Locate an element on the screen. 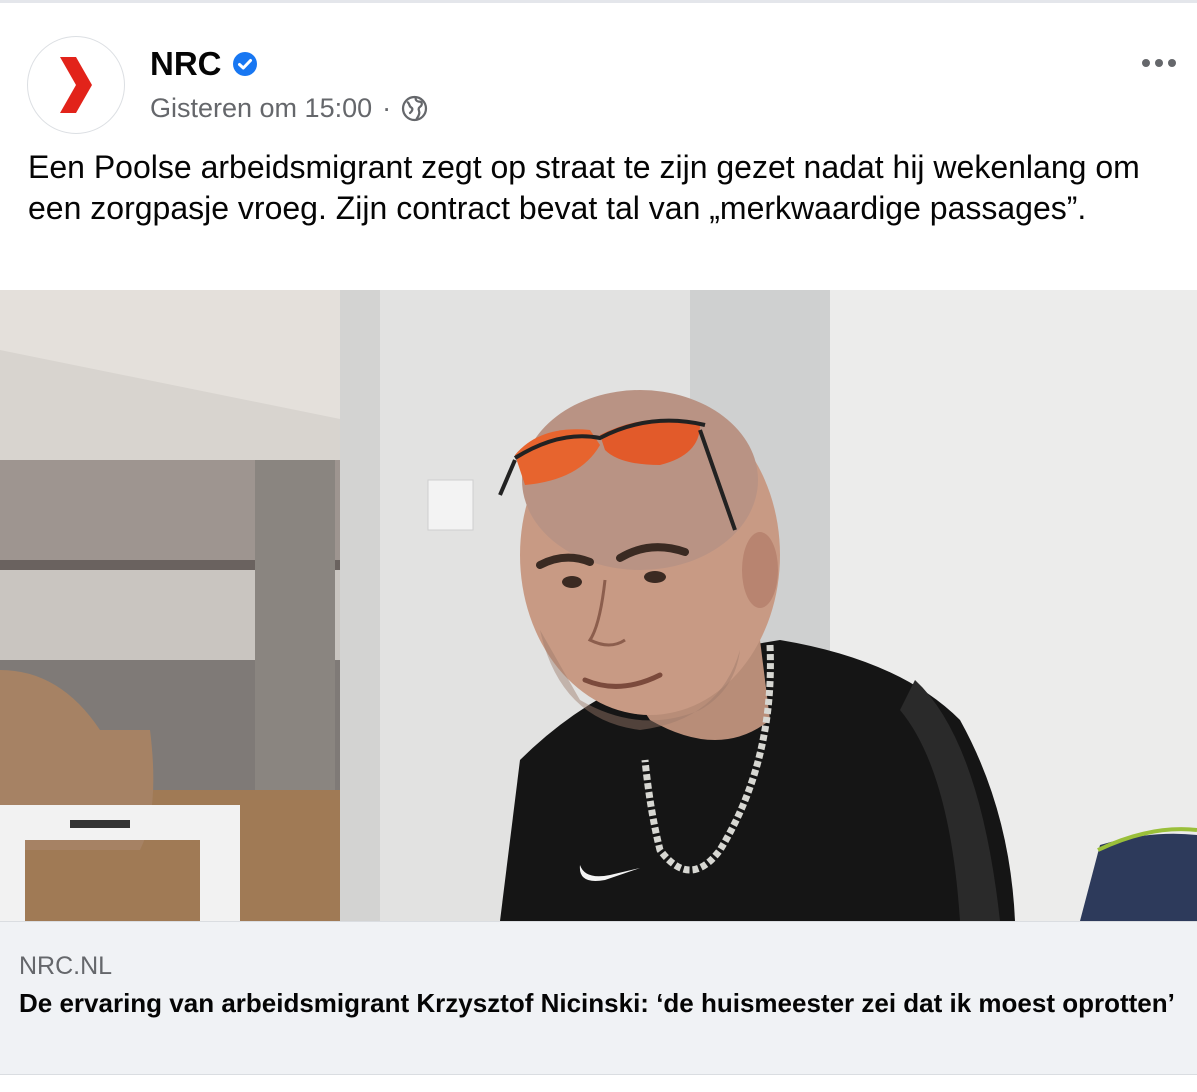 The image size is (1197, 1092). globe-icon is located at coordinates (414, 108).